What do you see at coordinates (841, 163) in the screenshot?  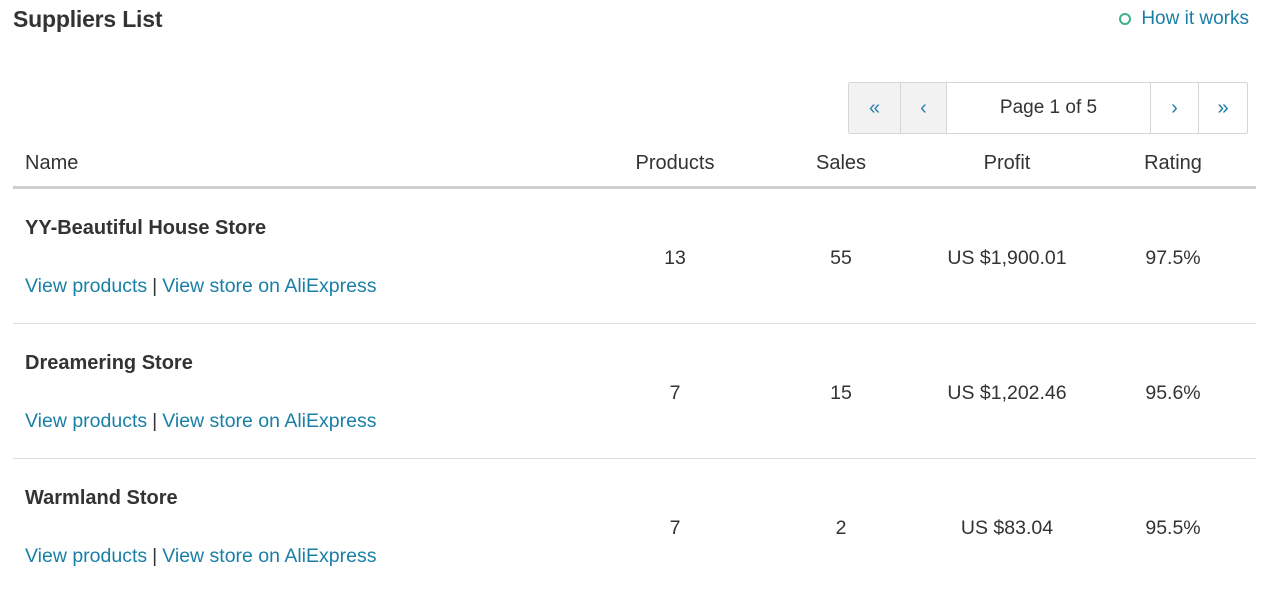 I see `column-header-sales: Sales` at bounding box center [841, 163].